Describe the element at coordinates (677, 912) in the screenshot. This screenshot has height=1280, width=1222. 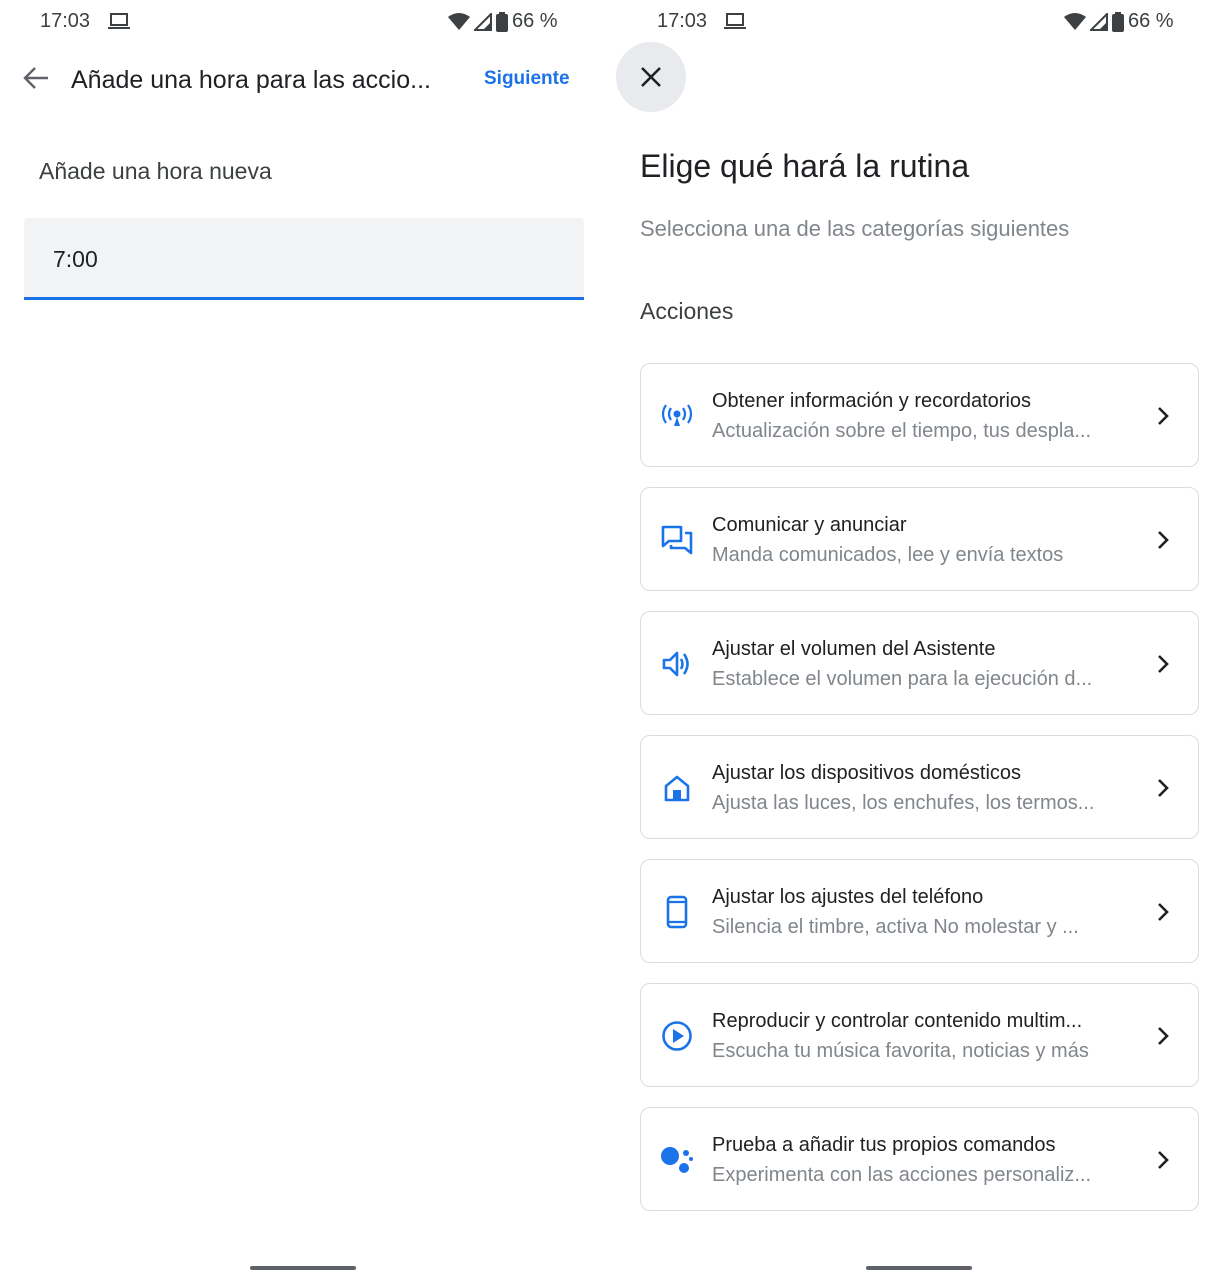
I see `phone-icon` at that location.